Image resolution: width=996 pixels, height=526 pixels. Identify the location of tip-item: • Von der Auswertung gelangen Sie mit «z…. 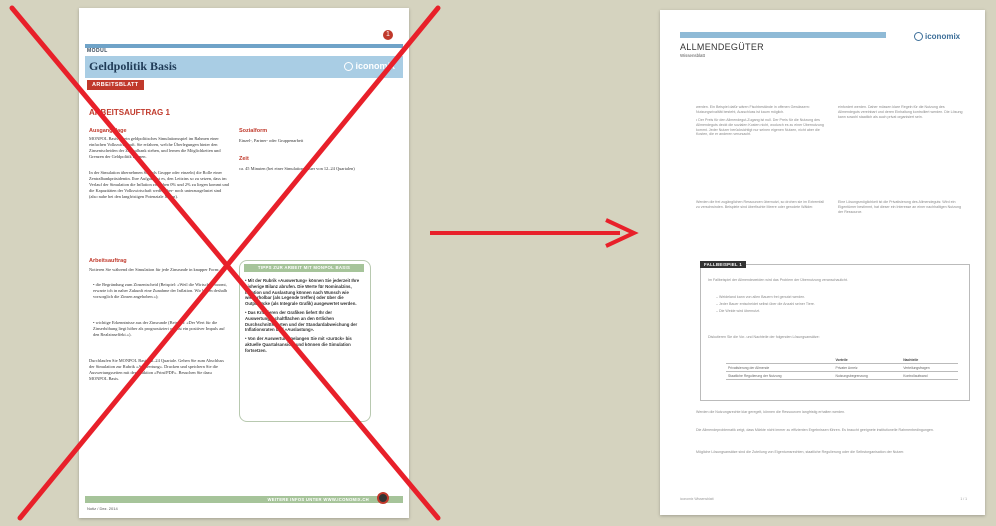
(298, 344).